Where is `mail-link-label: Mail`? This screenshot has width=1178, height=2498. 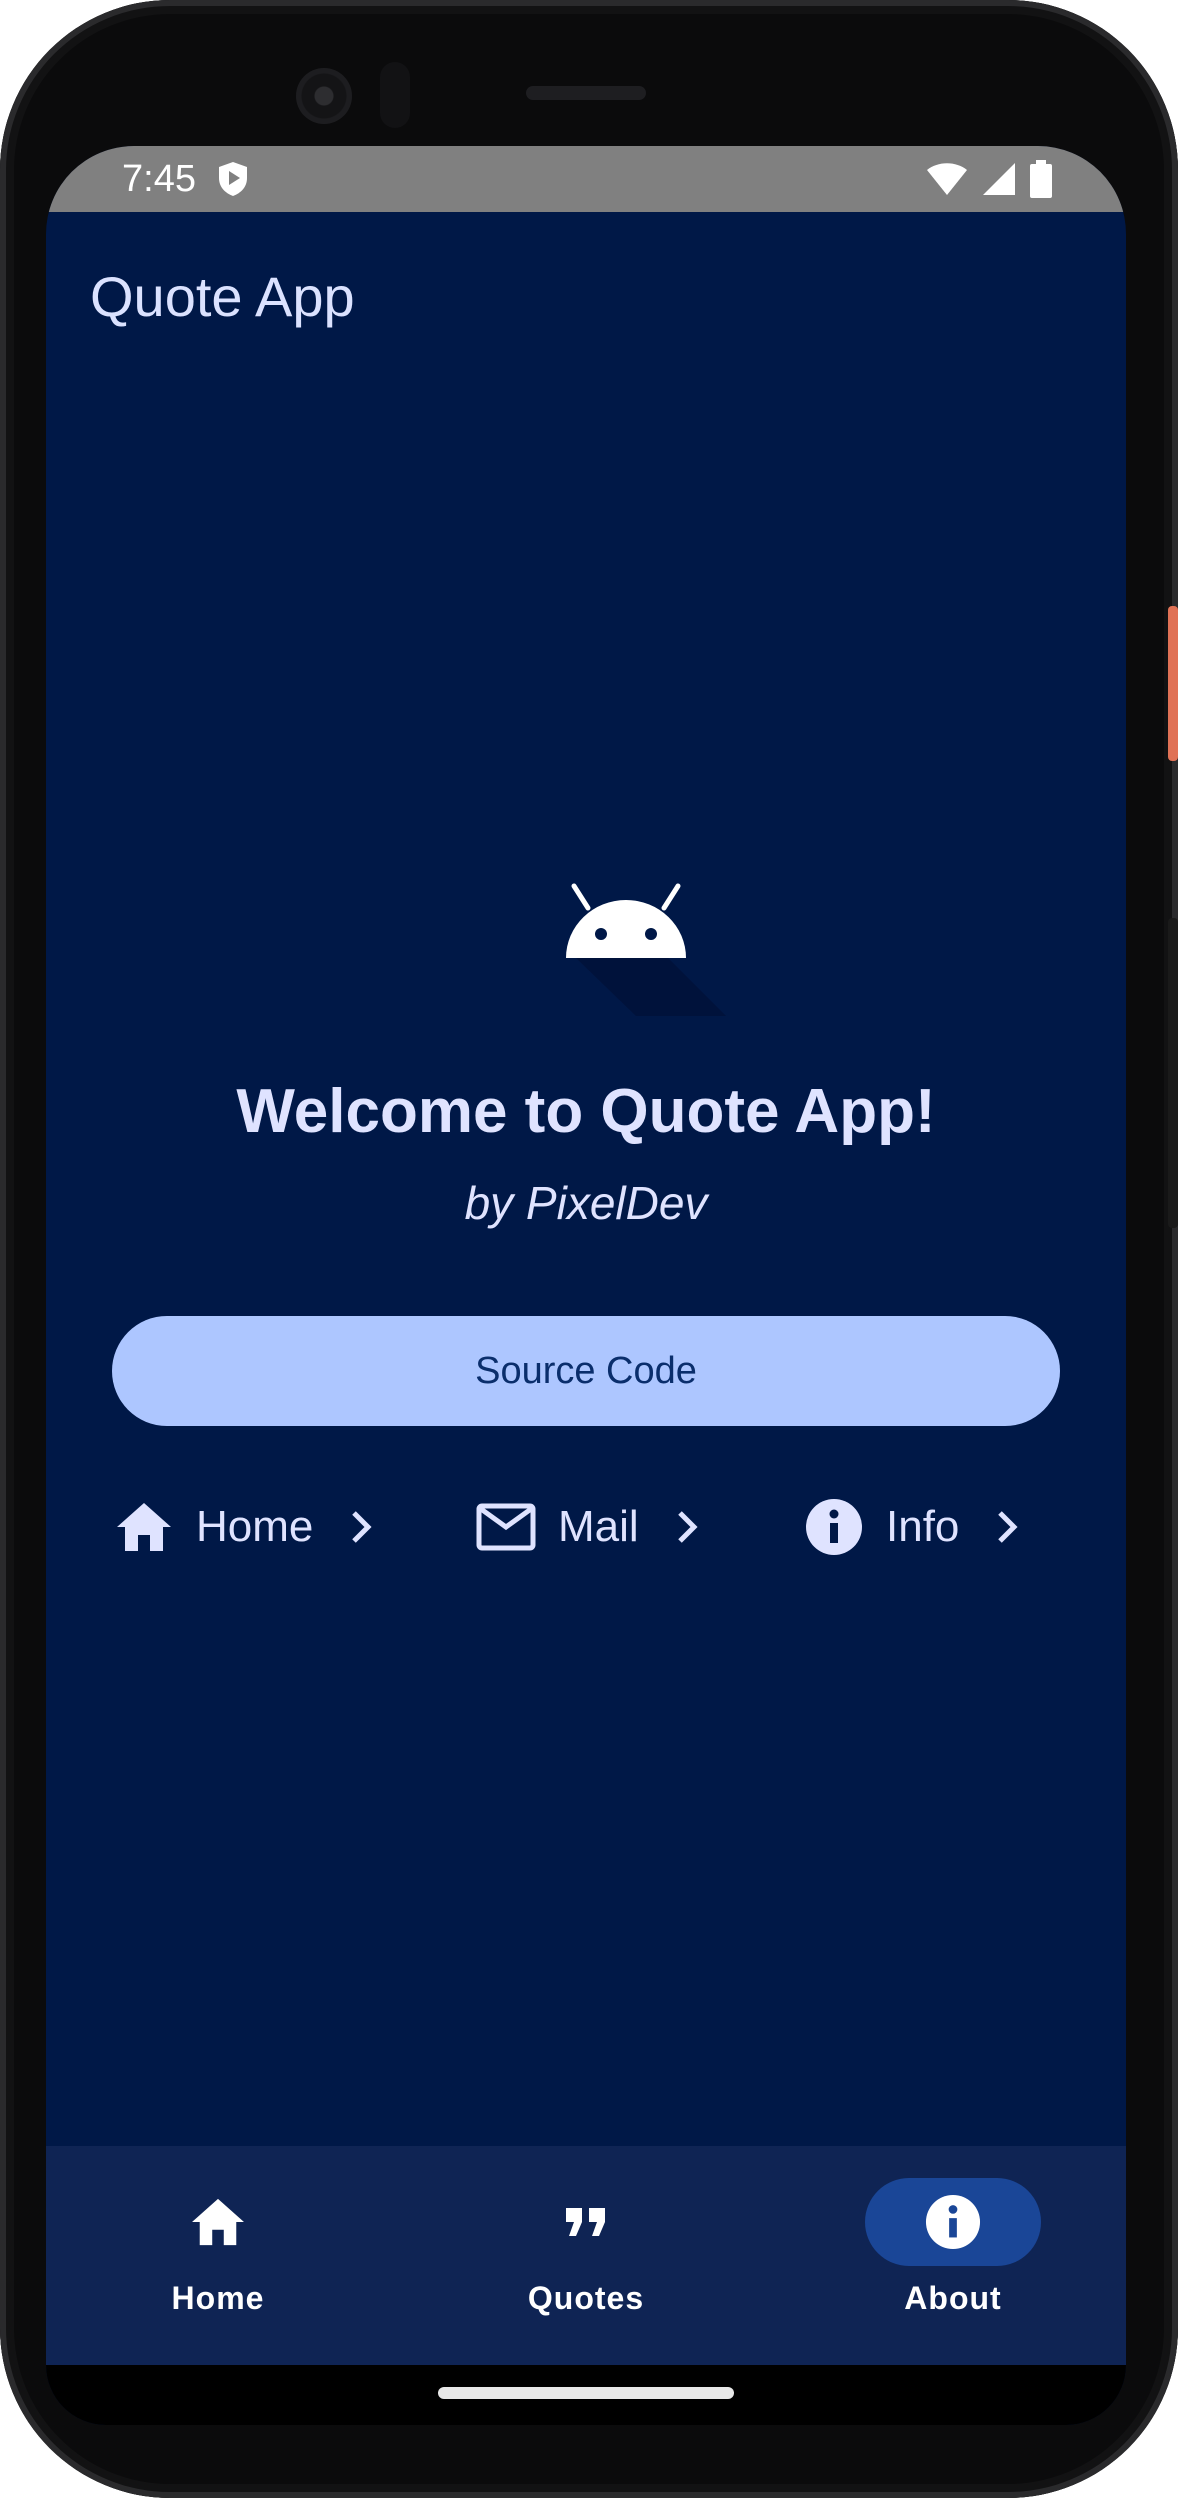
mail-link-label: Mail is located at coordinates (598, 1526).